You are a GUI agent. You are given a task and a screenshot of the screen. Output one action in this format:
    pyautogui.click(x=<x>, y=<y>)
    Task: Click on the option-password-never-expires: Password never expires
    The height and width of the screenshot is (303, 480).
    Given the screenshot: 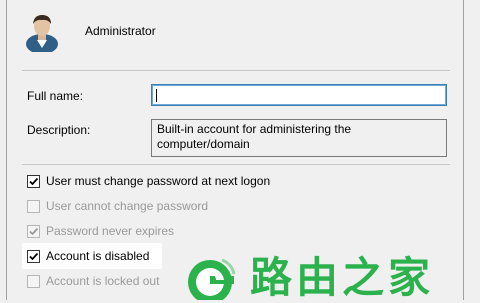 What is the action you would take?
    pyautogui.click(x=100, y=231)
    